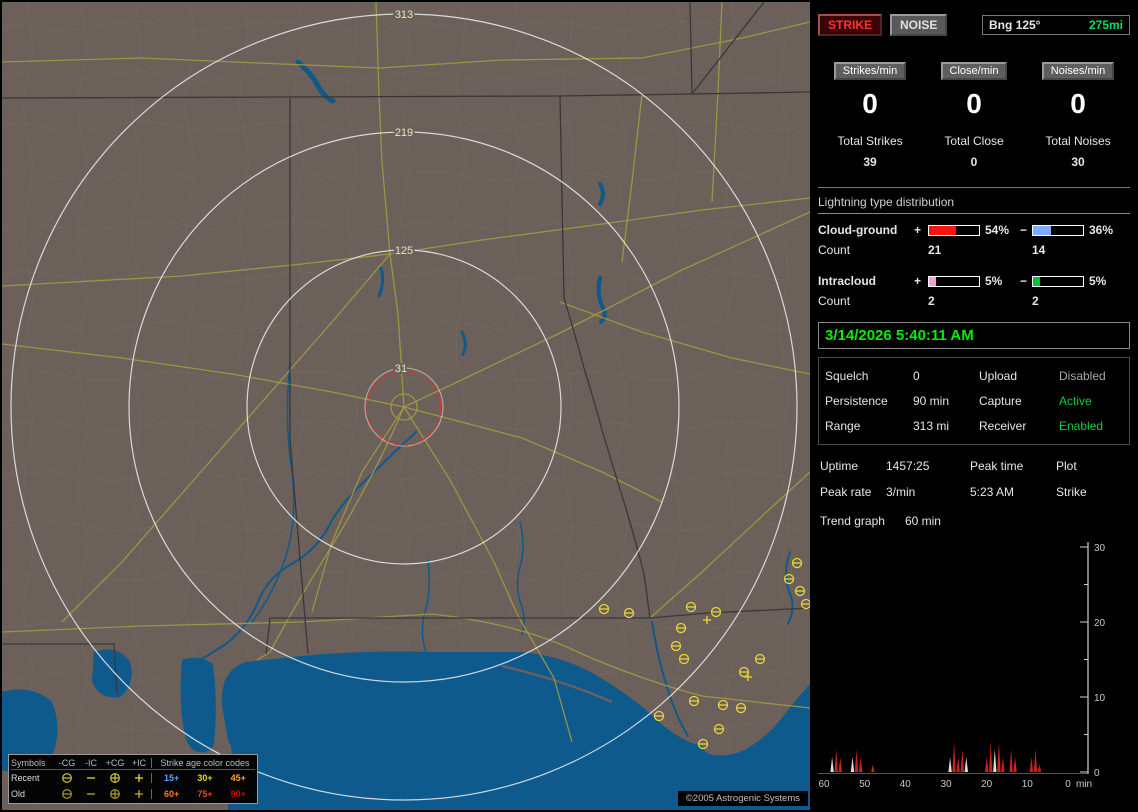 The height and width of the screenshot is (812, 1138). Describe the element at coordinates (906, 784) in the screenshot. I see `svg-text: 40` at that location.